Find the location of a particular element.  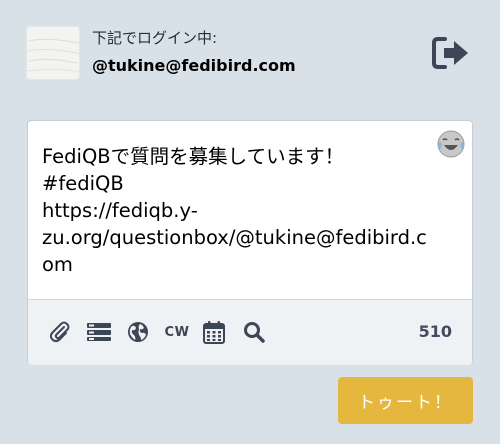

attach-media-button is located at coordinates (60, 332).